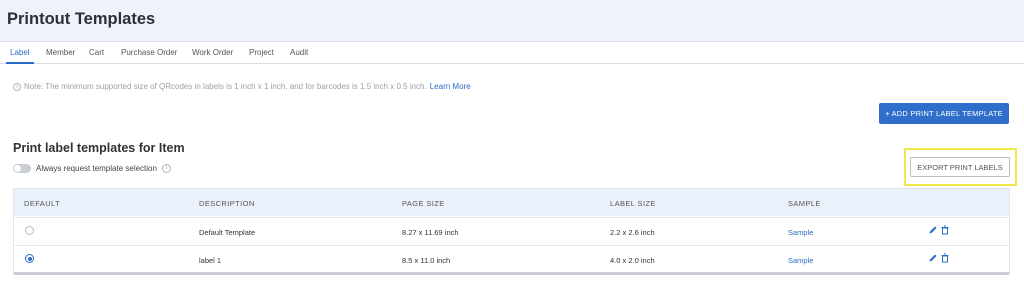  What do you see at coordinates (20, 52) in the screenshot?
I see `tab-label: Label` at bounding box center [20, 52].